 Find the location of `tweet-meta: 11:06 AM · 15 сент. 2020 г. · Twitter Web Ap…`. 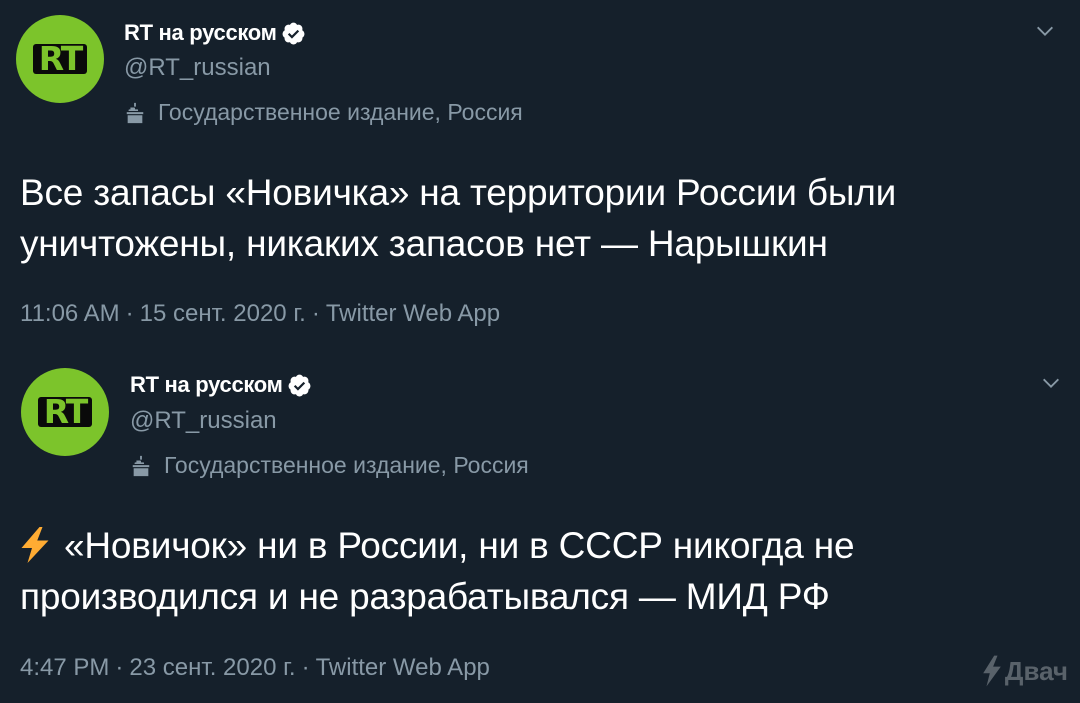

tweet-meta: 11:06 AM · 15 сент. 2020 г. · Twitter Web Ap… is located at coordinates (260, 314).